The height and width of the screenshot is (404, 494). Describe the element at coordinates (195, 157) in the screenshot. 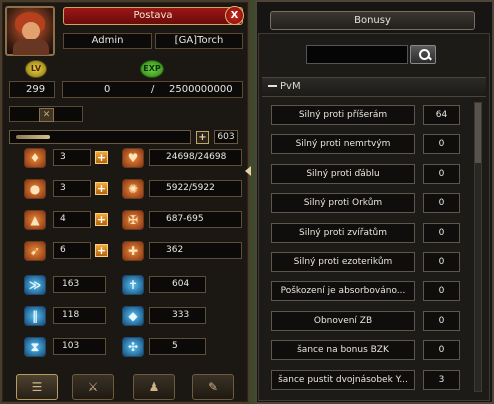

I see `derived-stat-value: 24698/24698` at that location.